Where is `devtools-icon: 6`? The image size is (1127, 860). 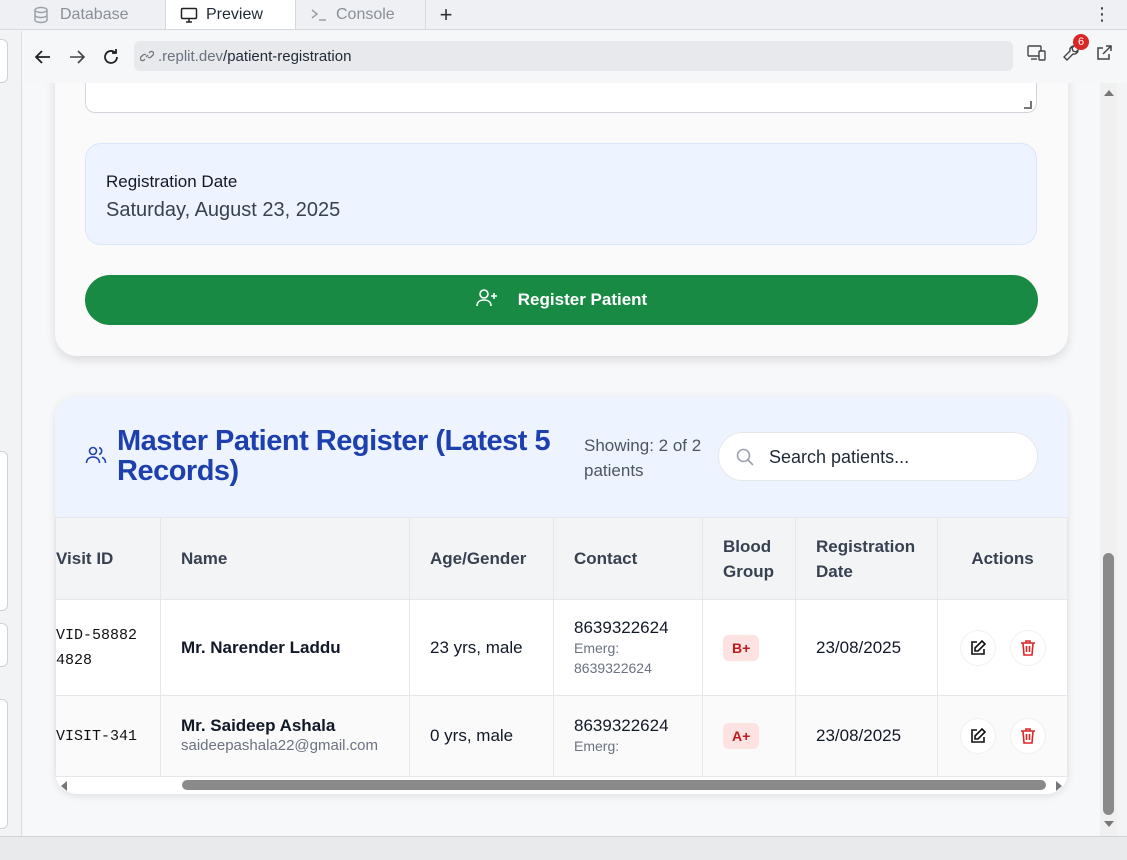
devtools-icon: 6 is located at coordinates (1075, 51).